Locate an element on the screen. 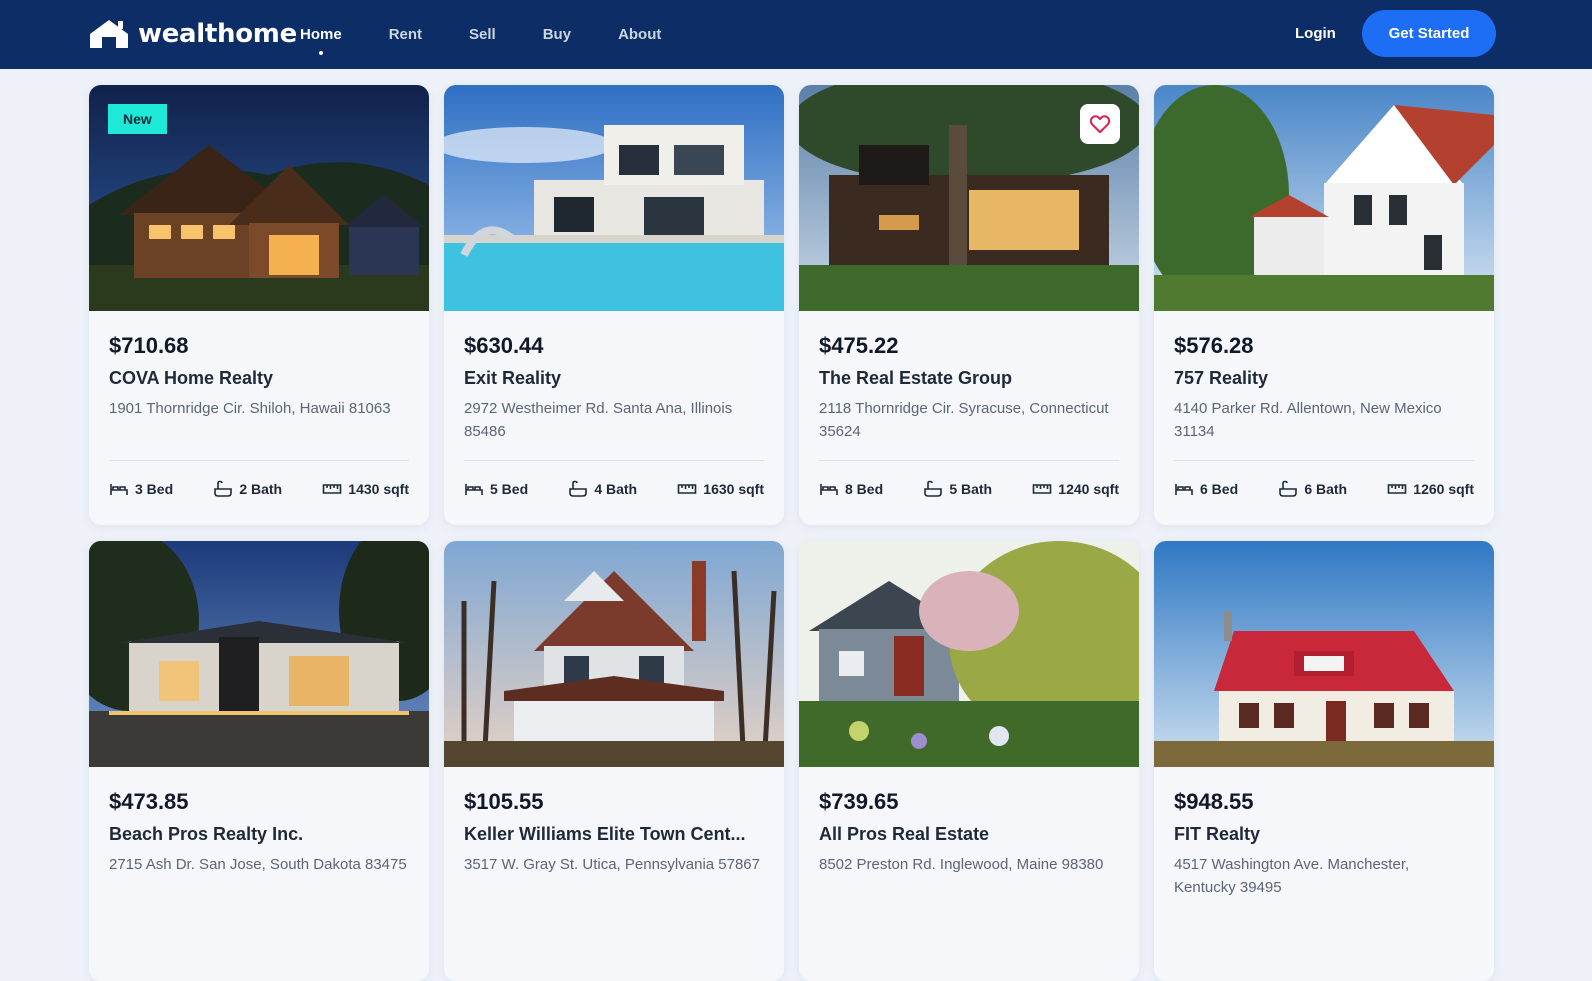  listing-features: 5 Bed 4 Bath 1630 sqft is located at coordinates (614, 489).